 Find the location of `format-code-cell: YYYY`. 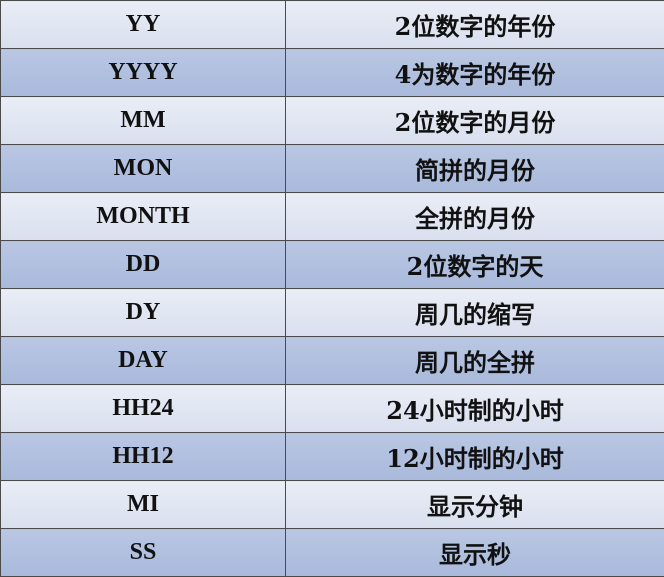

format-code-cell: YYYY is located at coordinates (143, 73).